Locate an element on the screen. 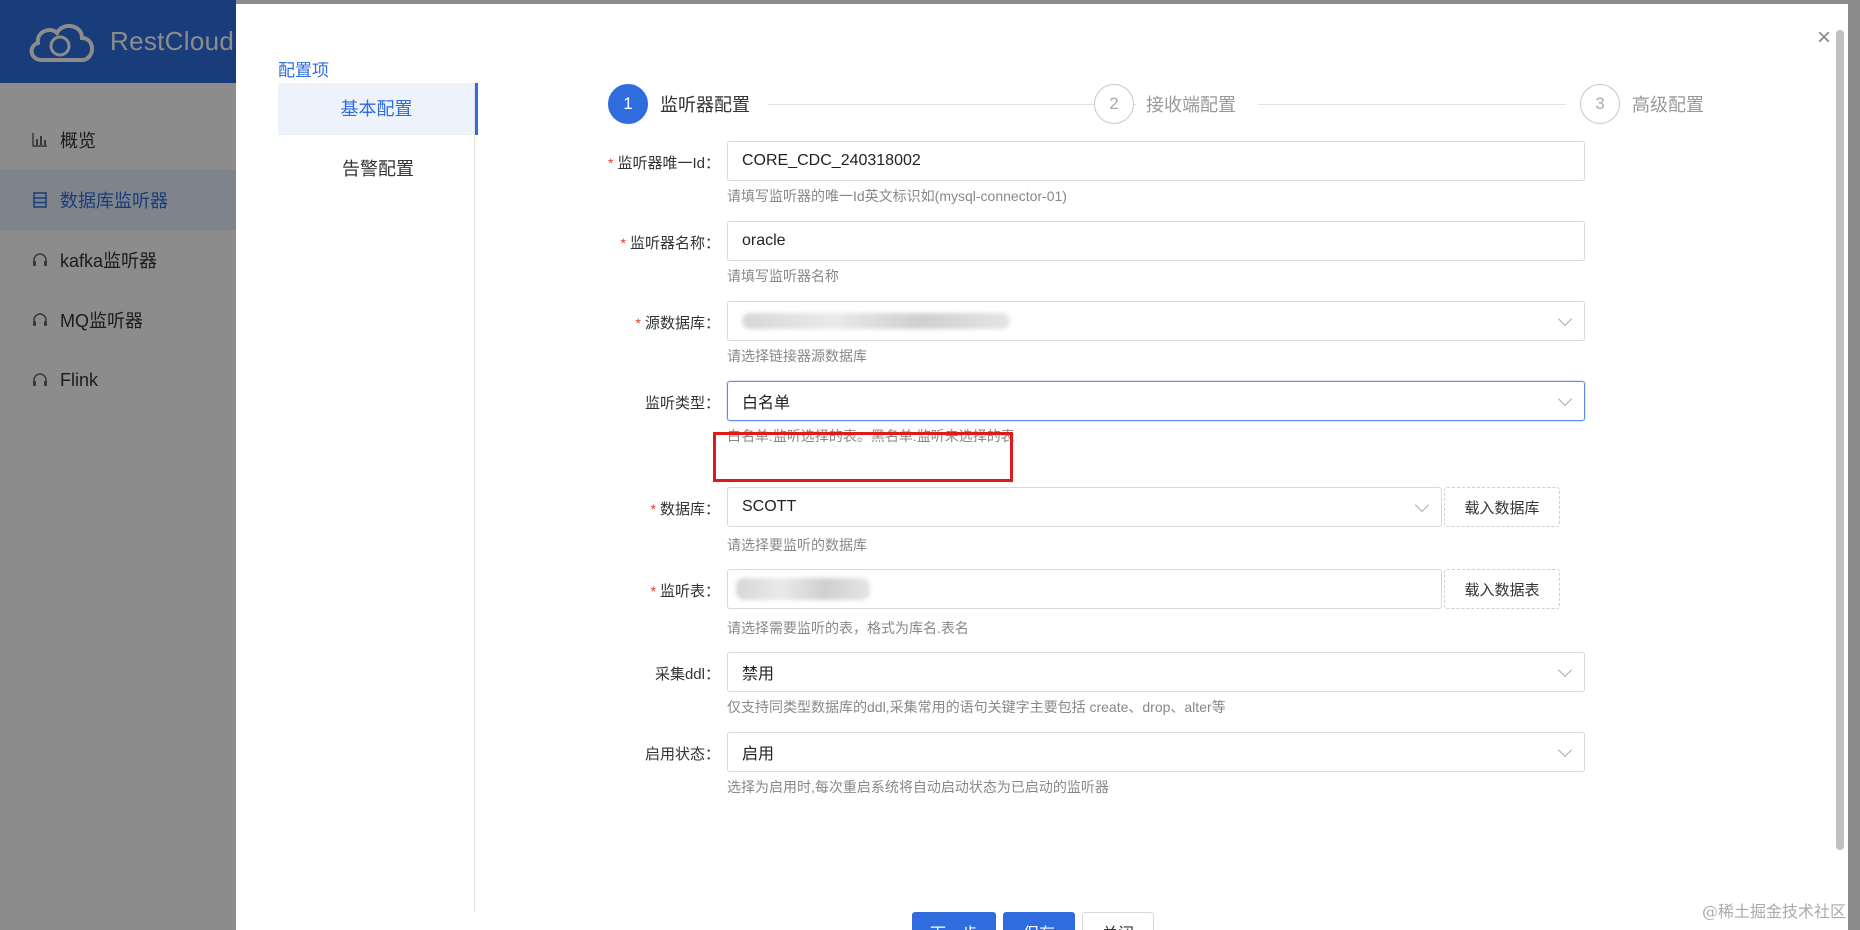  listen-table-label: * 监听表： is located at coordinates (685, 591).